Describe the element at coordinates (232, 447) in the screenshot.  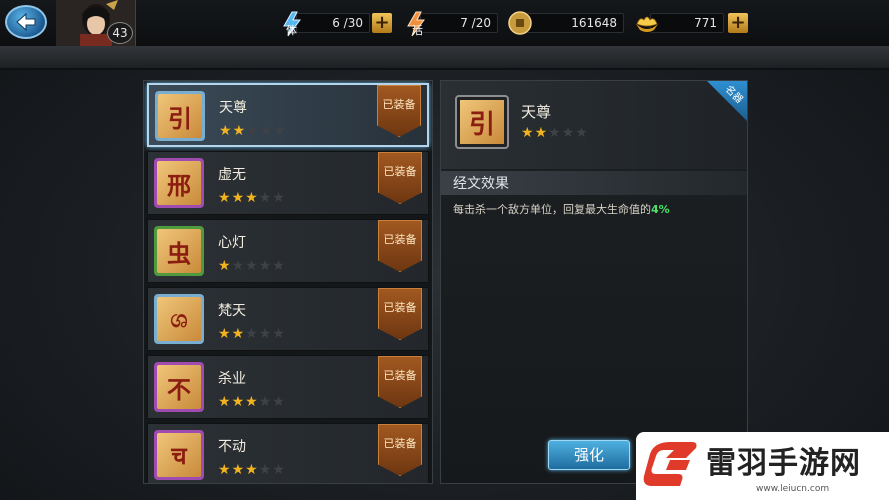
I see `item-name: 不动` at that location.